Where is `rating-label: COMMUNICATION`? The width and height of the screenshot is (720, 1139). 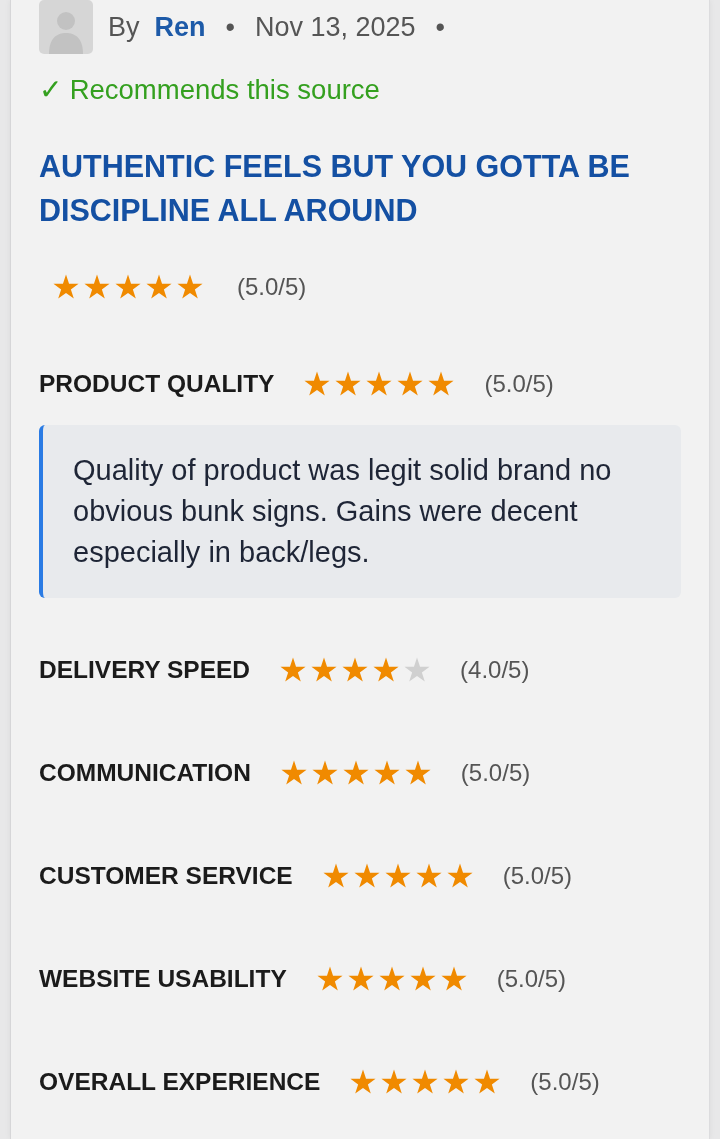 rating-label: COMMUNICATION is located at coordinates (145, 773).